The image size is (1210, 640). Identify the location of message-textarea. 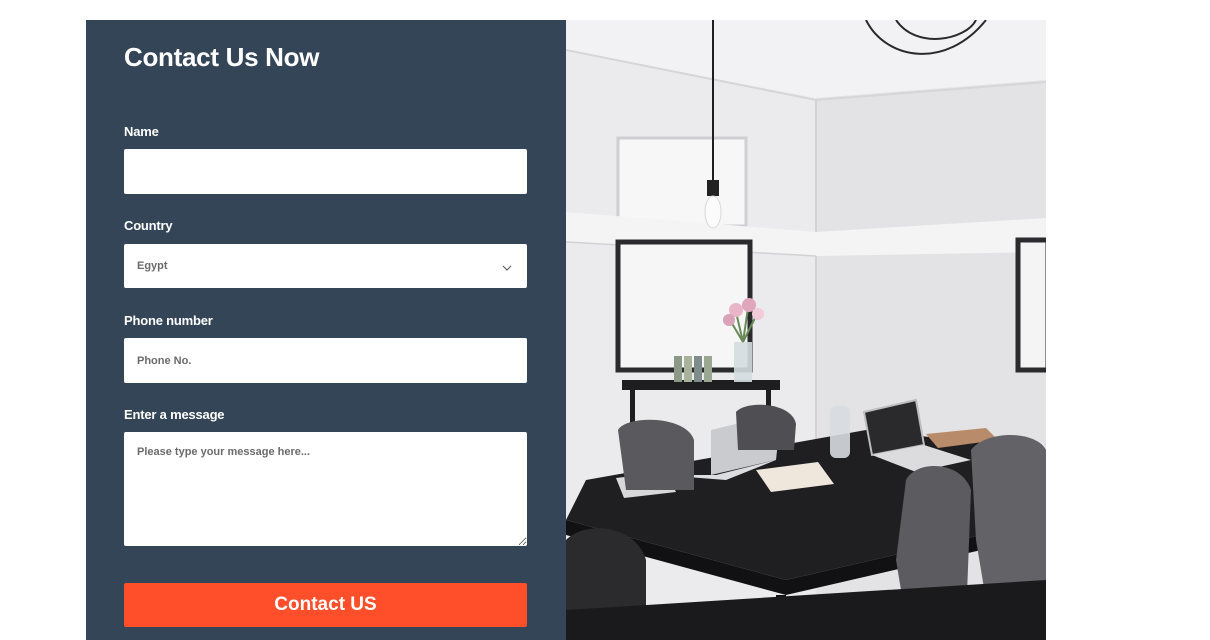
(325, 489).